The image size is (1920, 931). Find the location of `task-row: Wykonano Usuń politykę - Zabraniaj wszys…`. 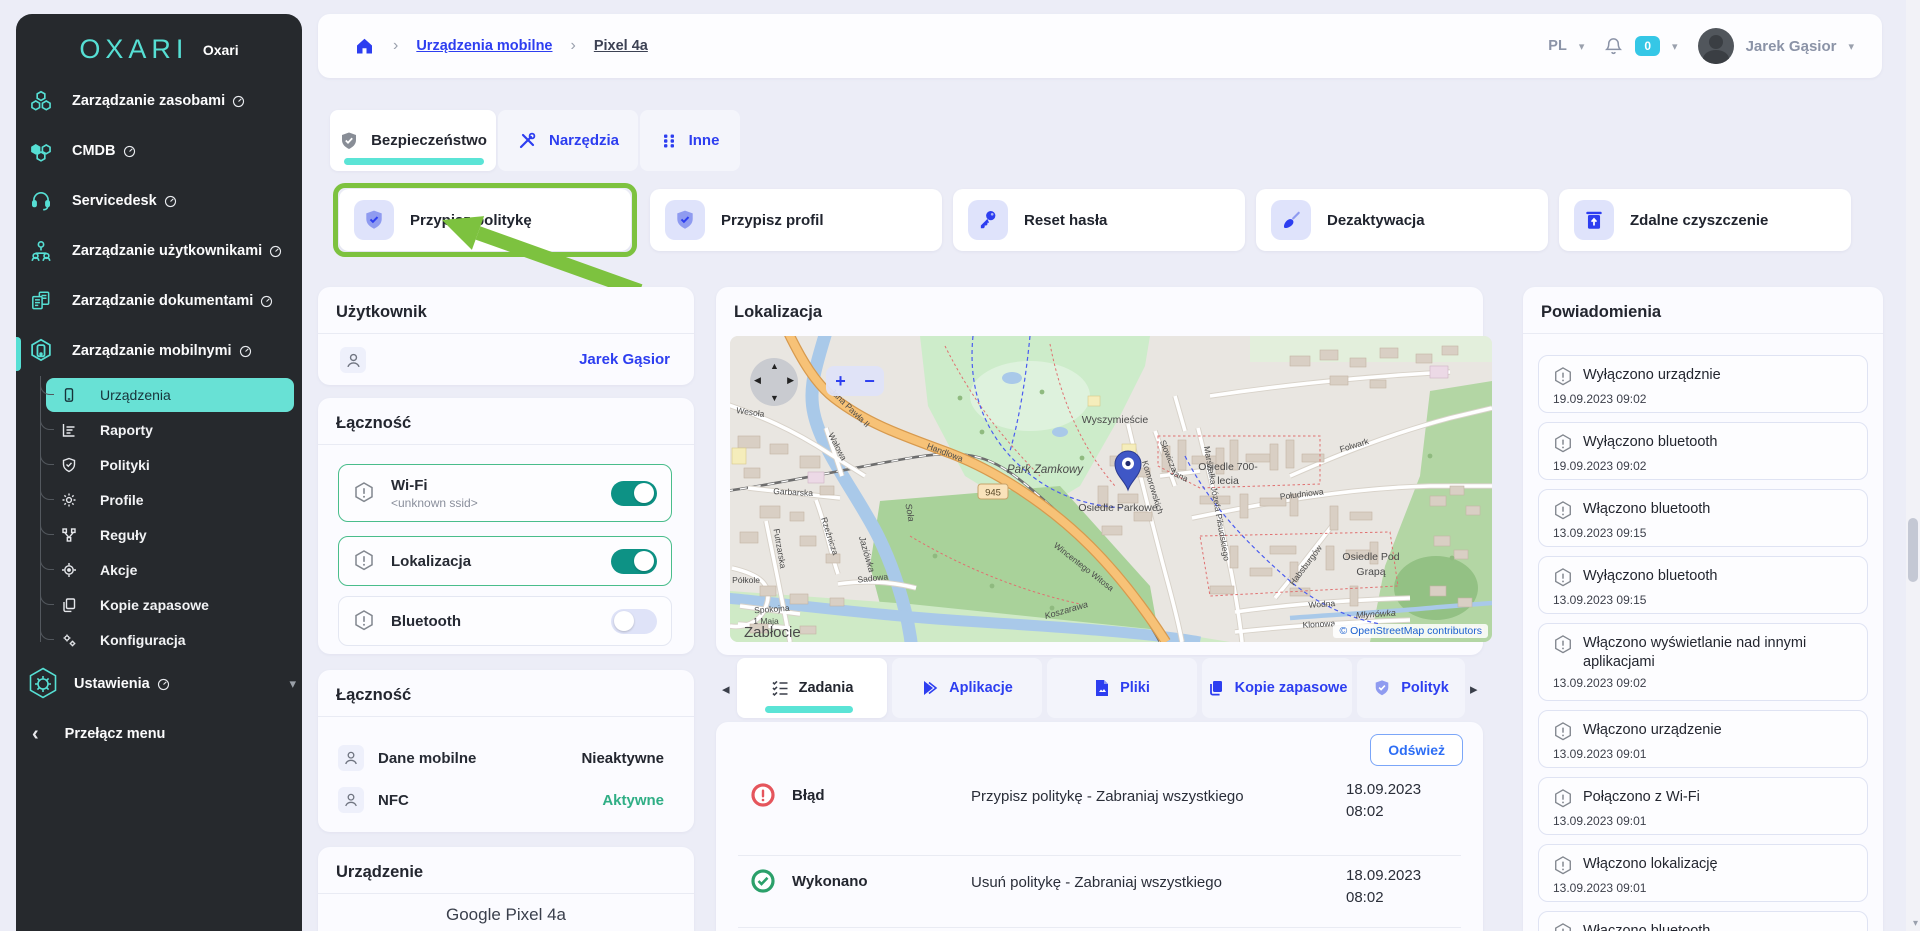

task-row: Wykonano Usuń politykę - Zabraniaj wszys… is located at coordinates (1099, 895).